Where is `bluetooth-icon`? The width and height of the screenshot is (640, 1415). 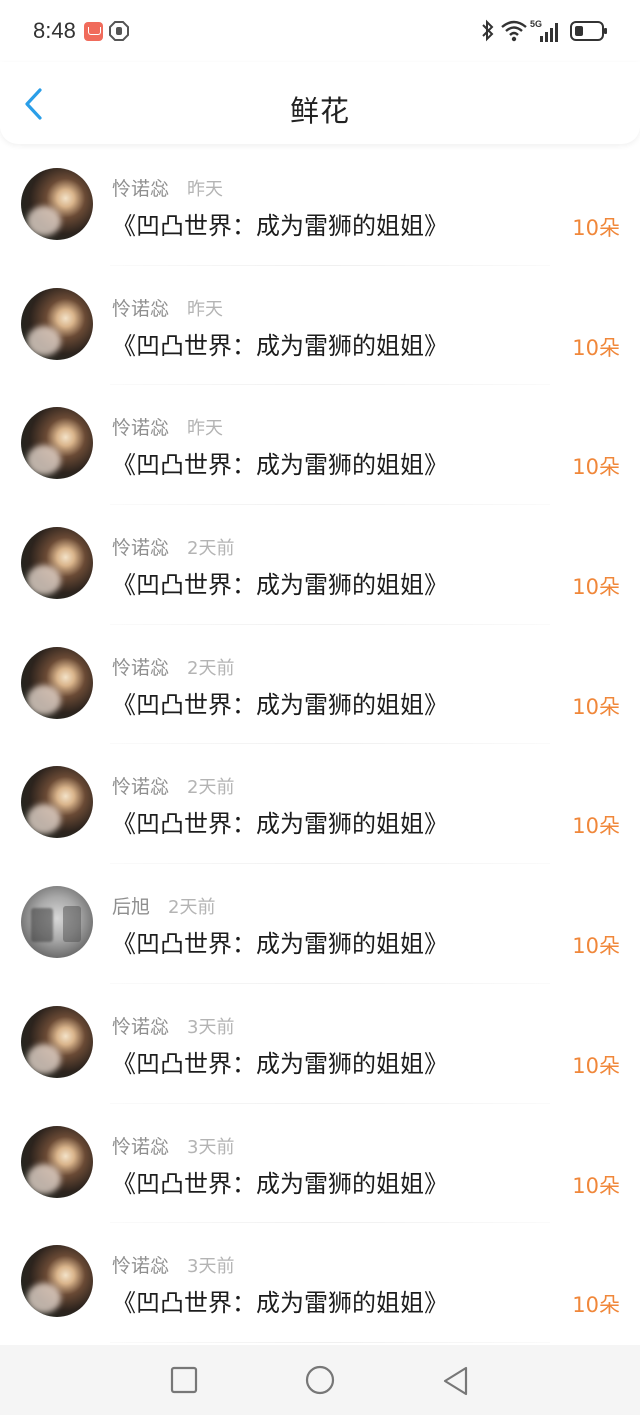 bluetooth-icon is located at coordinates (488, 30).